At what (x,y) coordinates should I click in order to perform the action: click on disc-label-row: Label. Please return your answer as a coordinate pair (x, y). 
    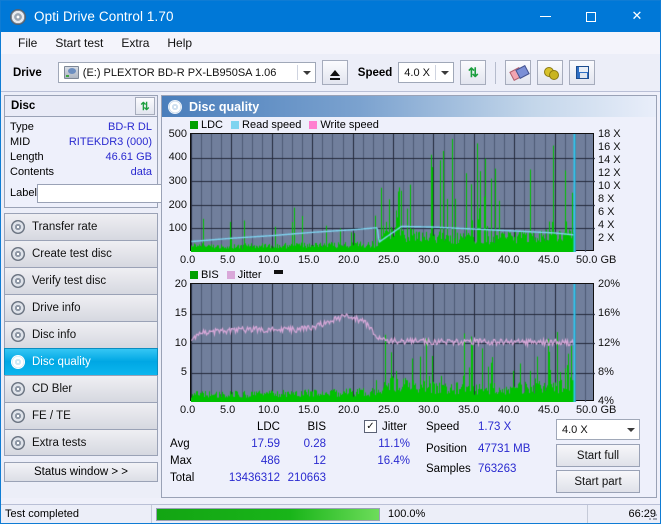
    Looking at the image, I should click on (124, 193).